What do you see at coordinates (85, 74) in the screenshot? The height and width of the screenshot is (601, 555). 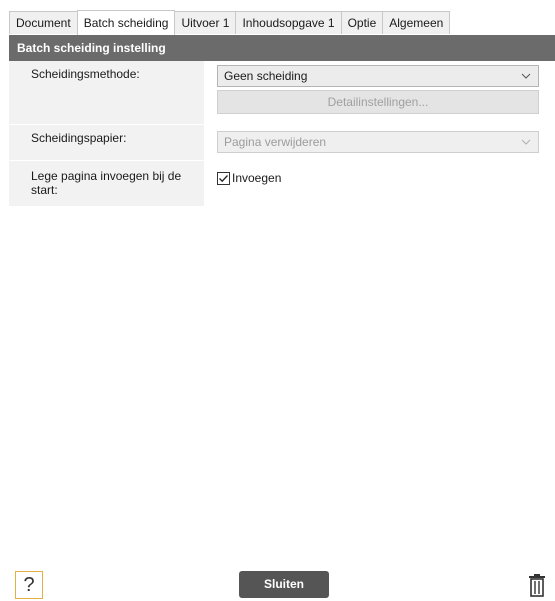 I see `separation-method-label: Scheidingsmethode:` at bounding box center [85, 74].